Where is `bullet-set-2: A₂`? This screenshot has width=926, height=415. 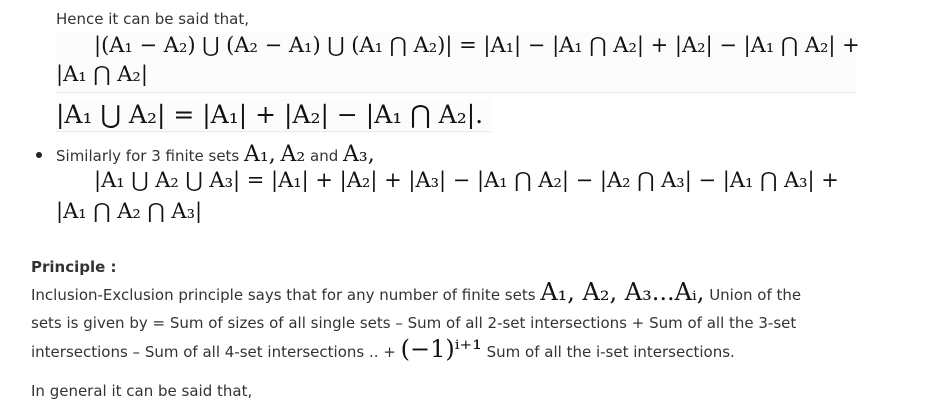 bullet-set-2: A₂ is located at coordinates (293, 154).